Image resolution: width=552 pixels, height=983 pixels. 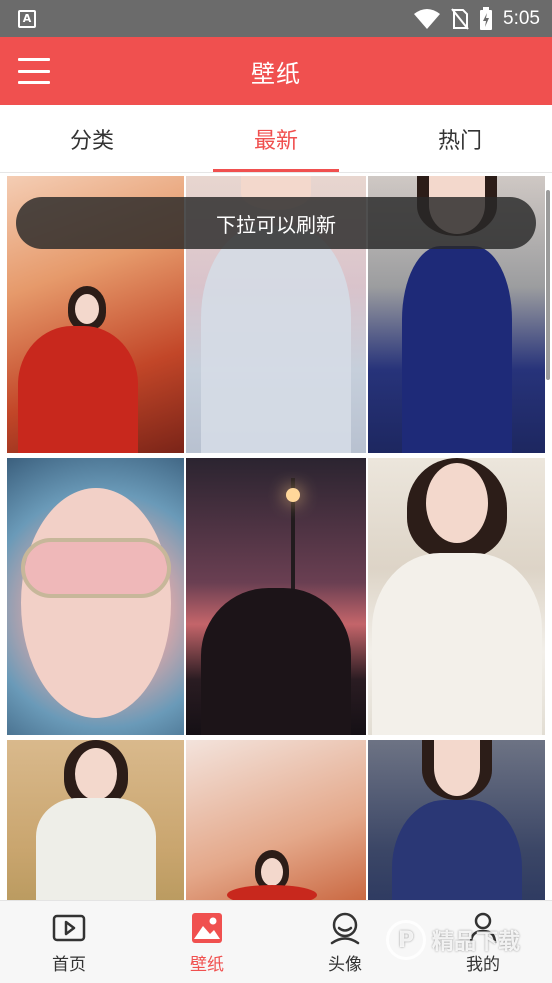 I want to click on app-bar: 壁纸, so click(x=276, y=71).